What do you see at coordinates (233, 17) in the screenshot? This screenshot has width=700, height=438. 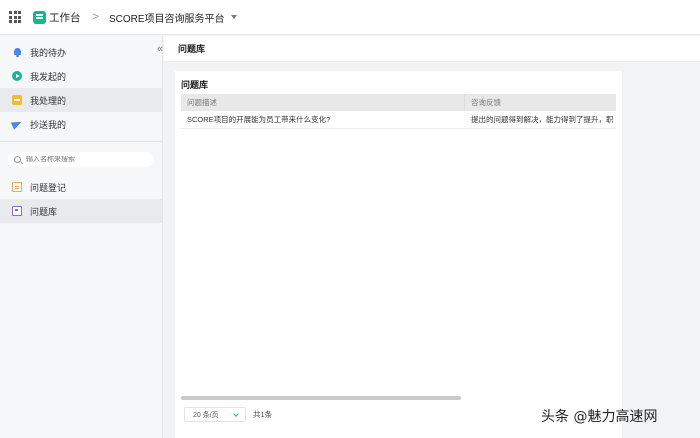 I see `caret-down-icon` at bounding box center [233, 17].